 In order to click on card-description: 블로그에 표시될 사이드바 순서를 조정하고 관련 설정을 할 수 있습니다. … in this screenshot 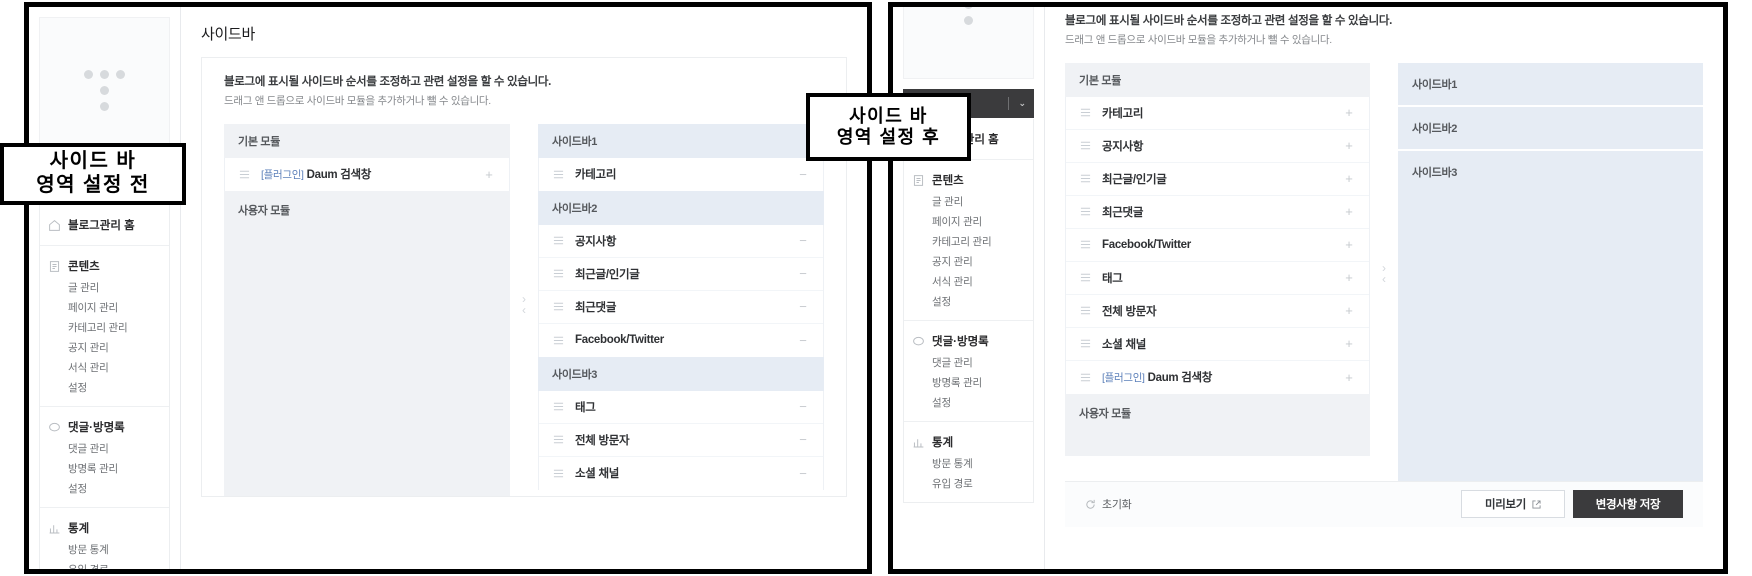, I will do `click(1384, 38)`.